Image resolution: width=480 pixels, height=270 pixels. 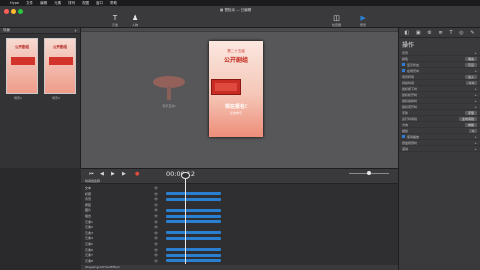 What do you see at coordinates (99, 3) in the screenshot?
I see `menu-window: 窗口` at bounding box center [99, 3].